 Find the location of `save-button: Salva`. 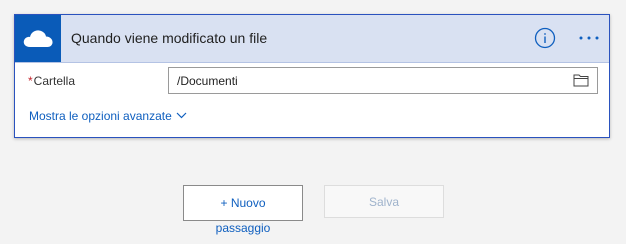

save-button: Salva is located at coordinates (384, 201).